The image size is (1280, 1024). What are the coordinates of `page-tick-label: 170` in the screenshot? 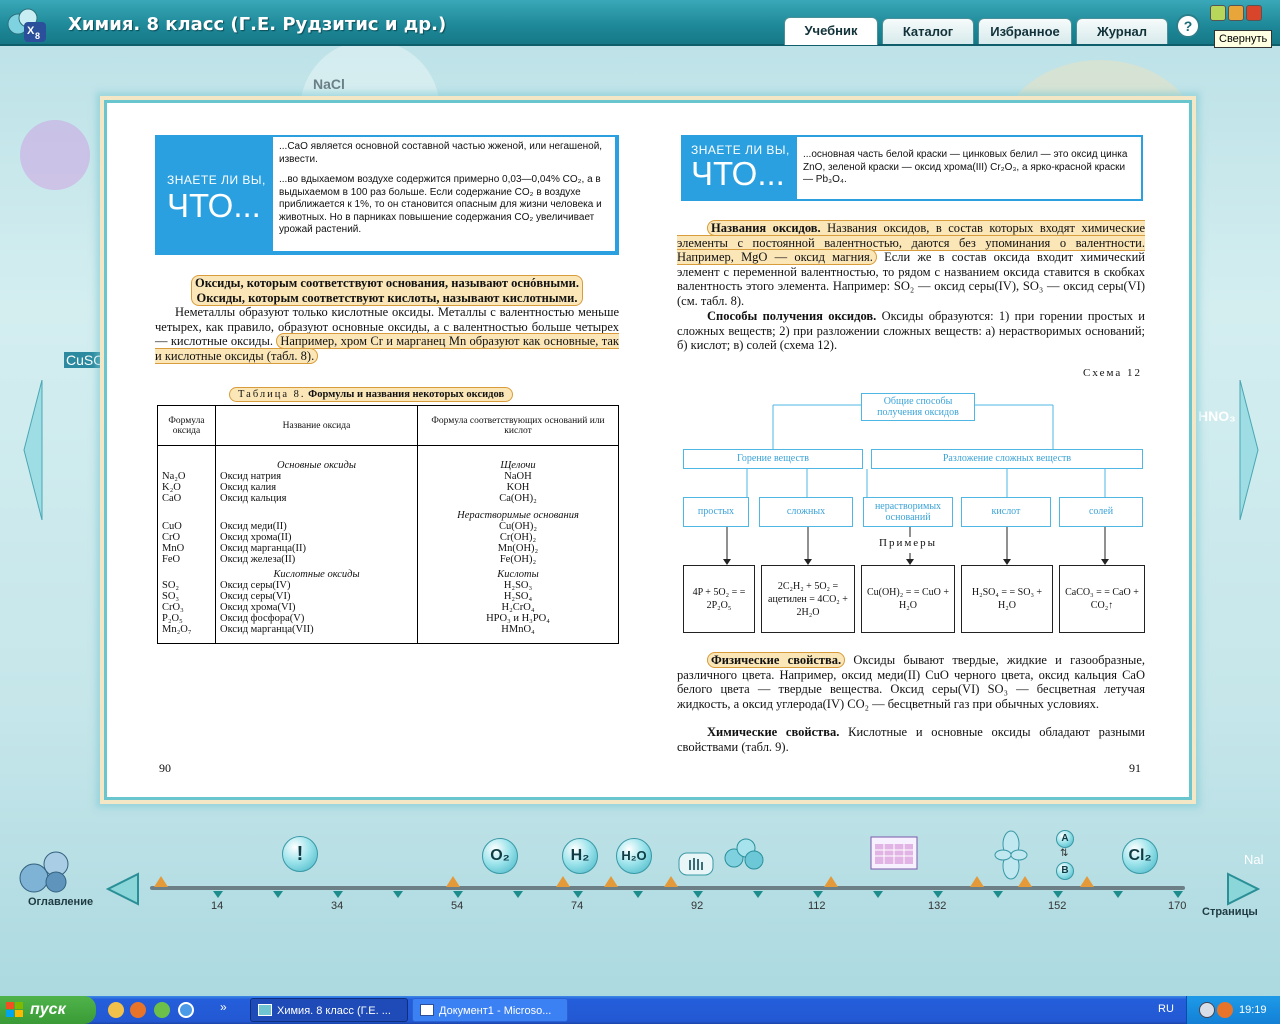 It's located at (1177, 906).